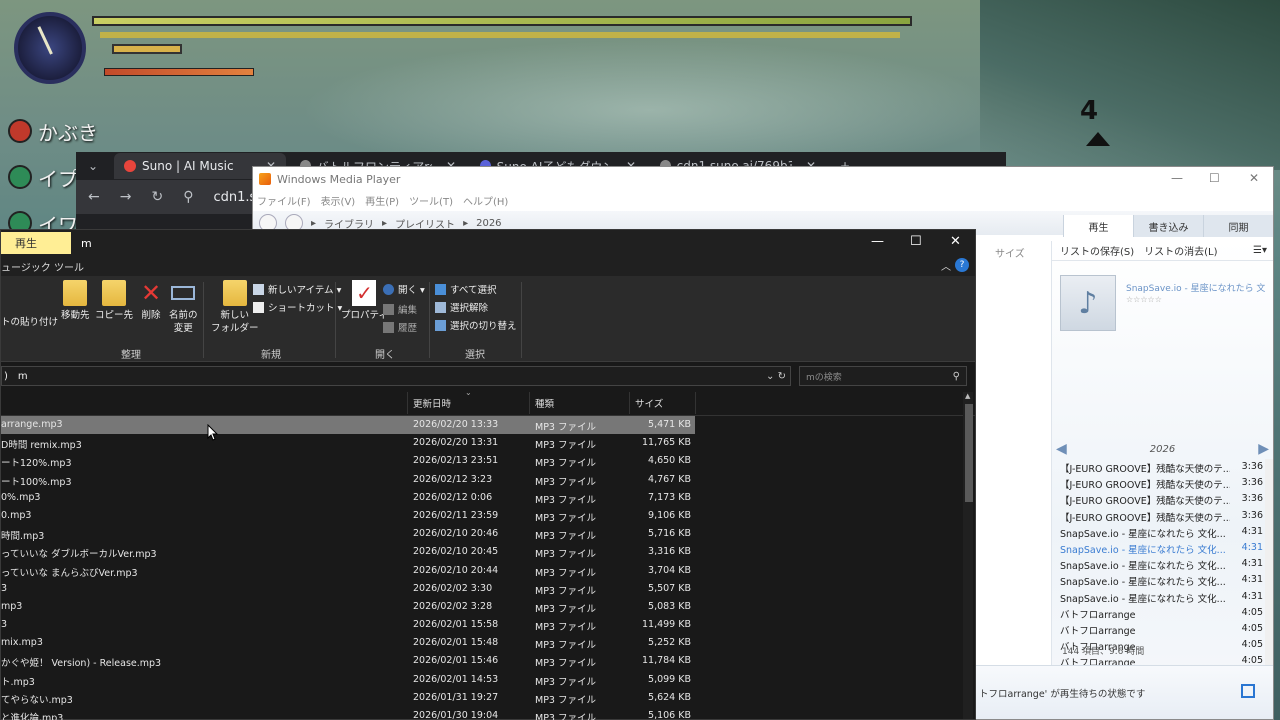  Describe the element at coordinates (400, 327) in the screenshot. I see `history-button: 履歴` at that location.